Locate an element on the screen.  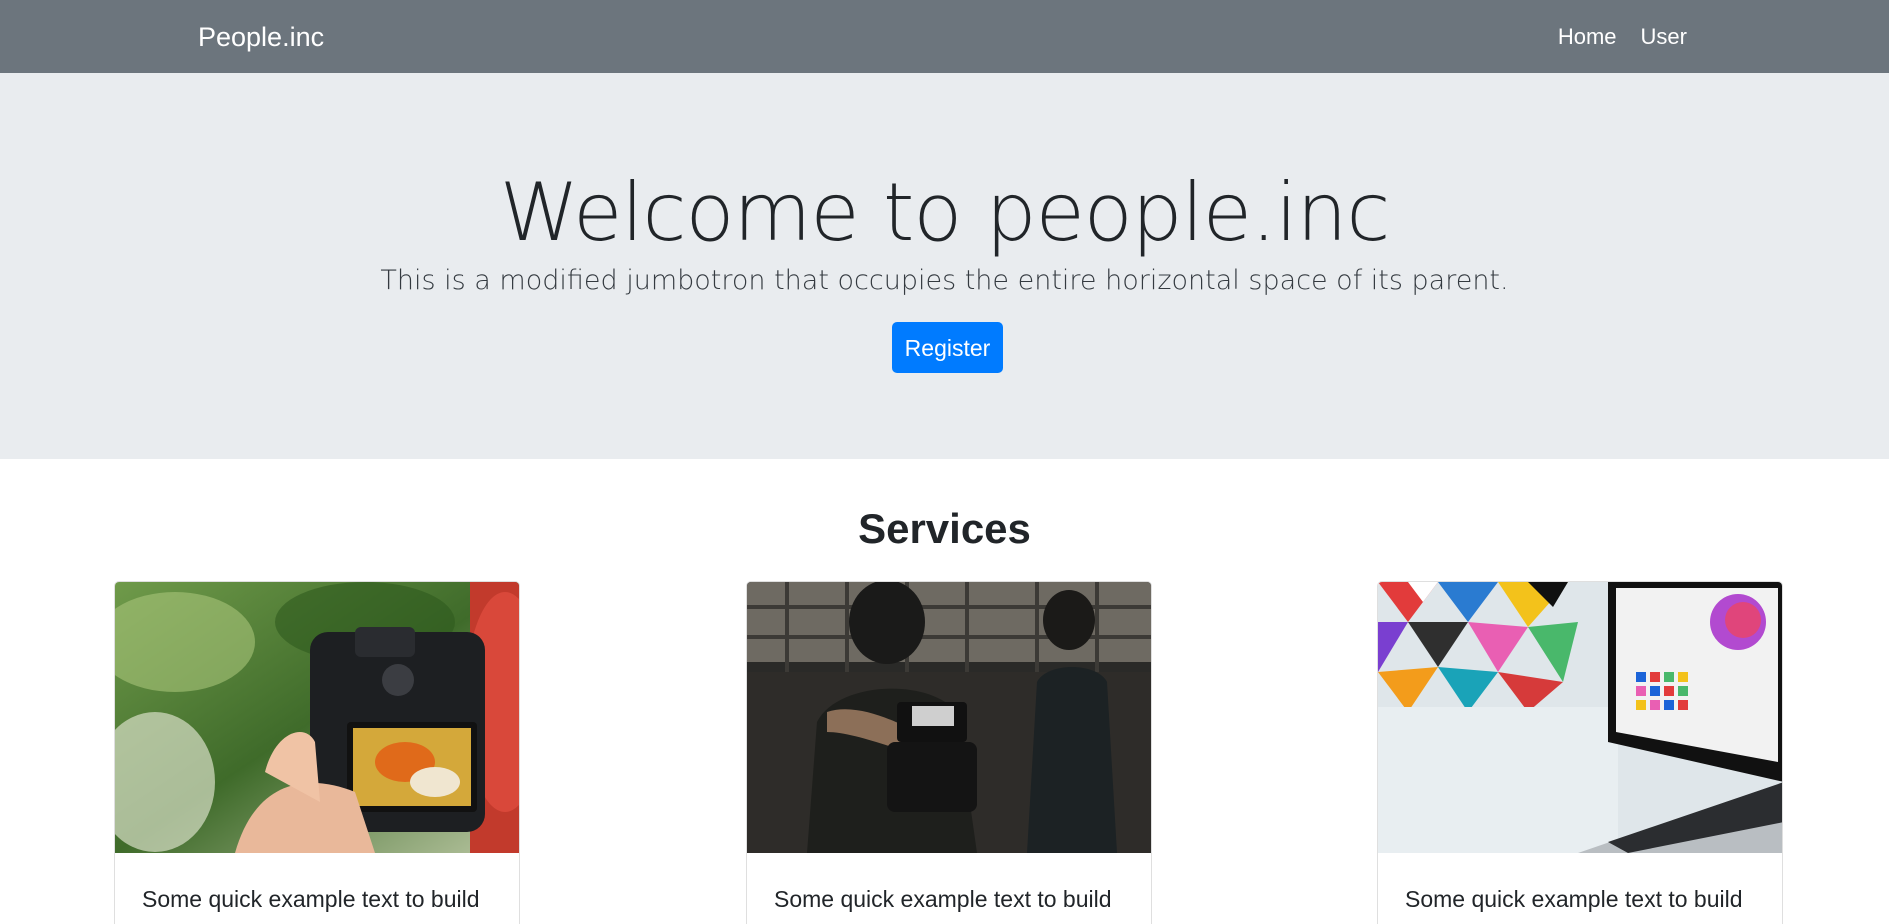
laptop-colorful-photo-image is located at coordinates (1580, 717).